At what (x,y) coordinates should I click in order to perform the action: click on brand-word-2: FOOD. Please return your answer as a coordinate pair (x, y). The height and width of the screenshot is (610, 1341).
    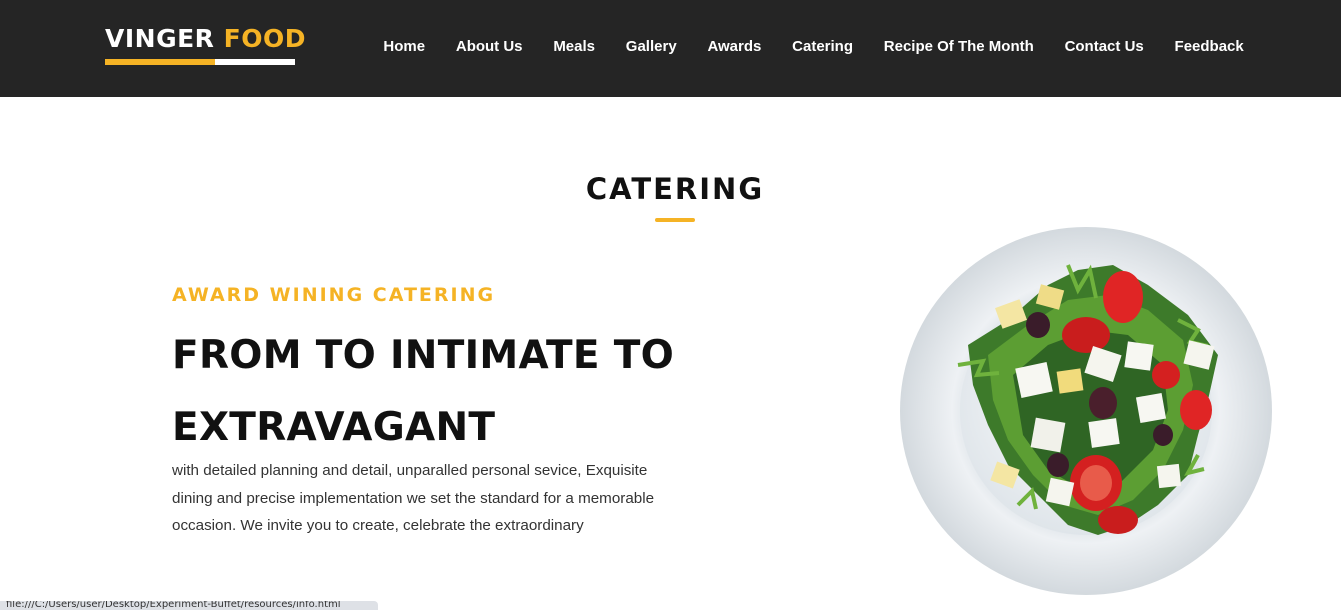
    Looking at the image, I should click on (264, 38).